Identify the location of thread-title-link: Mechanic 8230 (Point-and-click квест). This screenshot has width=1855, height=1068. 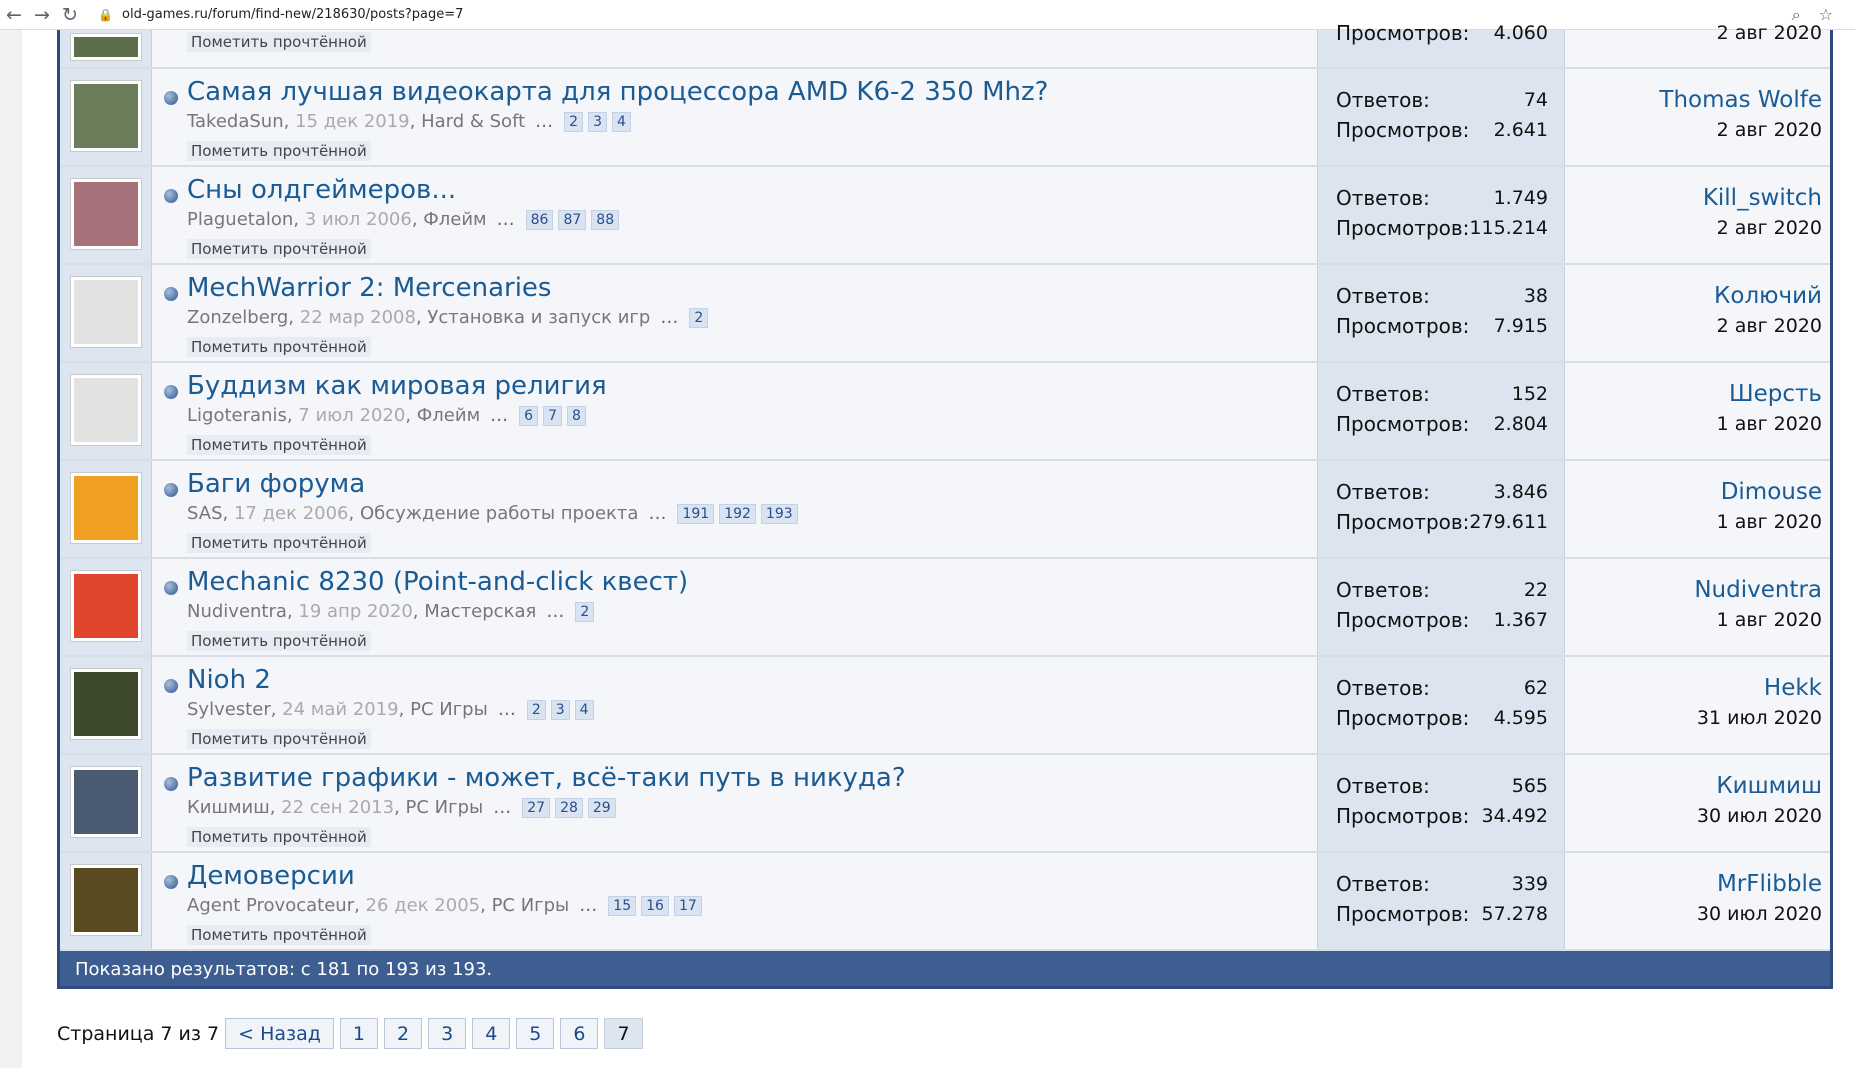
(437, 582).